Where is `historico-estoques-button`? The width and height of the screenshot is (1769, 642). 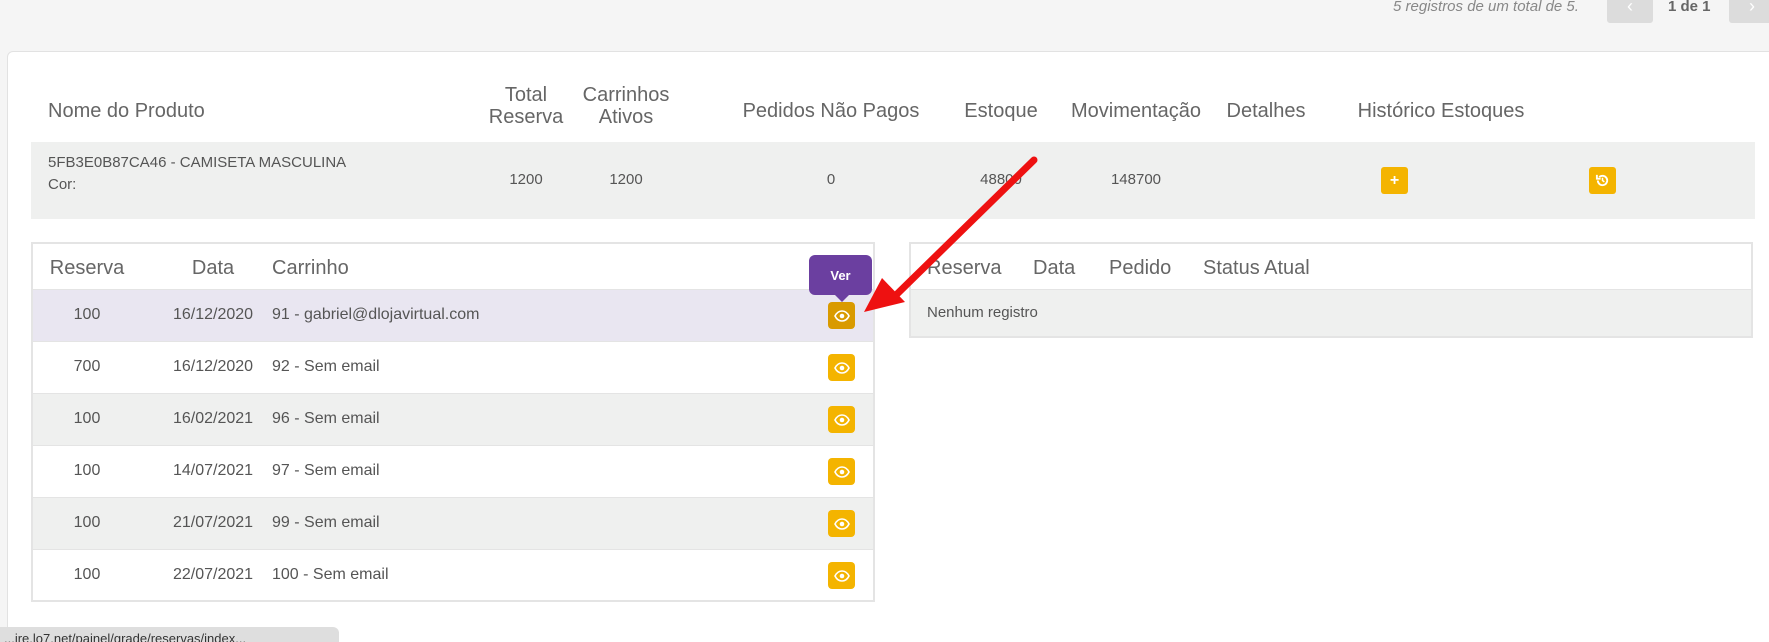 historico-estoques-button is located at coordinates (1602, 180).